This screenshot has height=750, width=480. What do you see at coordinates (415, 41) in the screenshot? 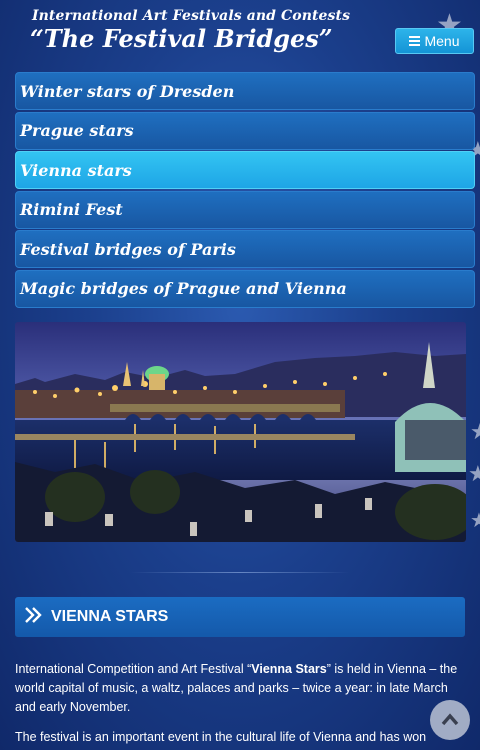
I see `bars-icon` at bounding box center [415, 41].